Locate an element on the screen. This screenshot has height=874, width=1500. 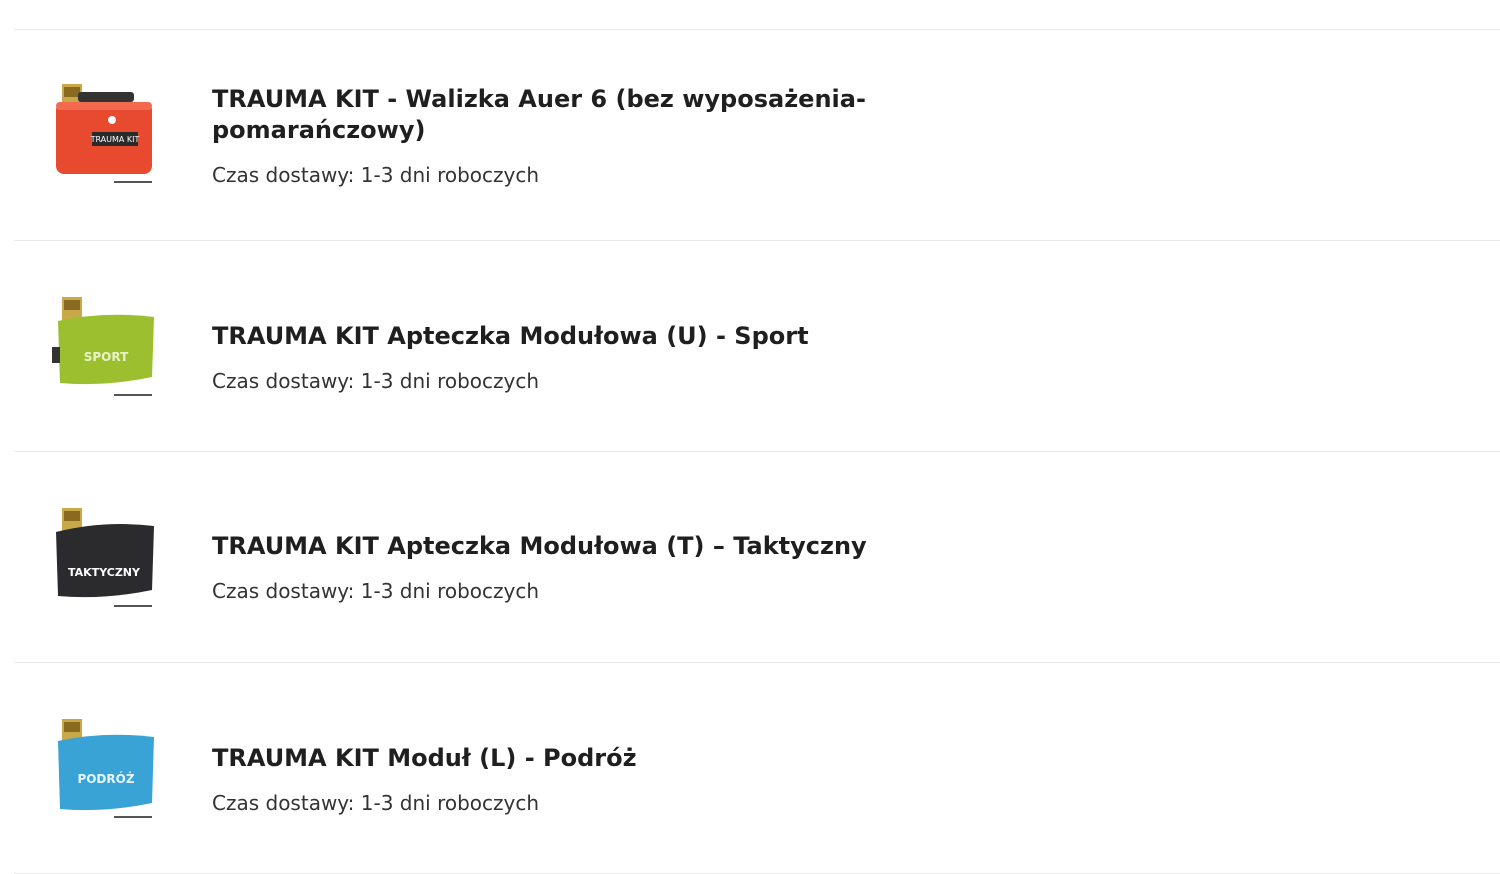
product-image: TAKTYCZNY is located at coordinates (104, 558).